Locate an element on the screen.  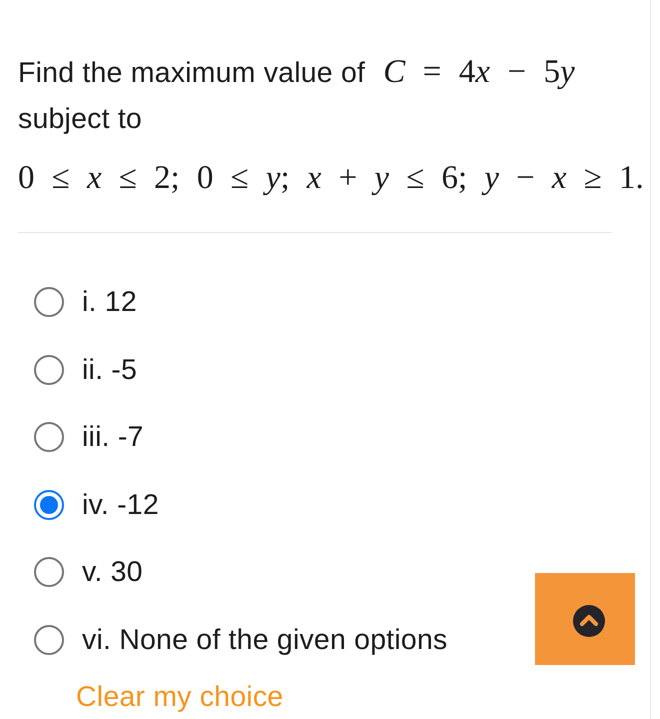
option-label: i. 12 is located at coordinates (109, 302).